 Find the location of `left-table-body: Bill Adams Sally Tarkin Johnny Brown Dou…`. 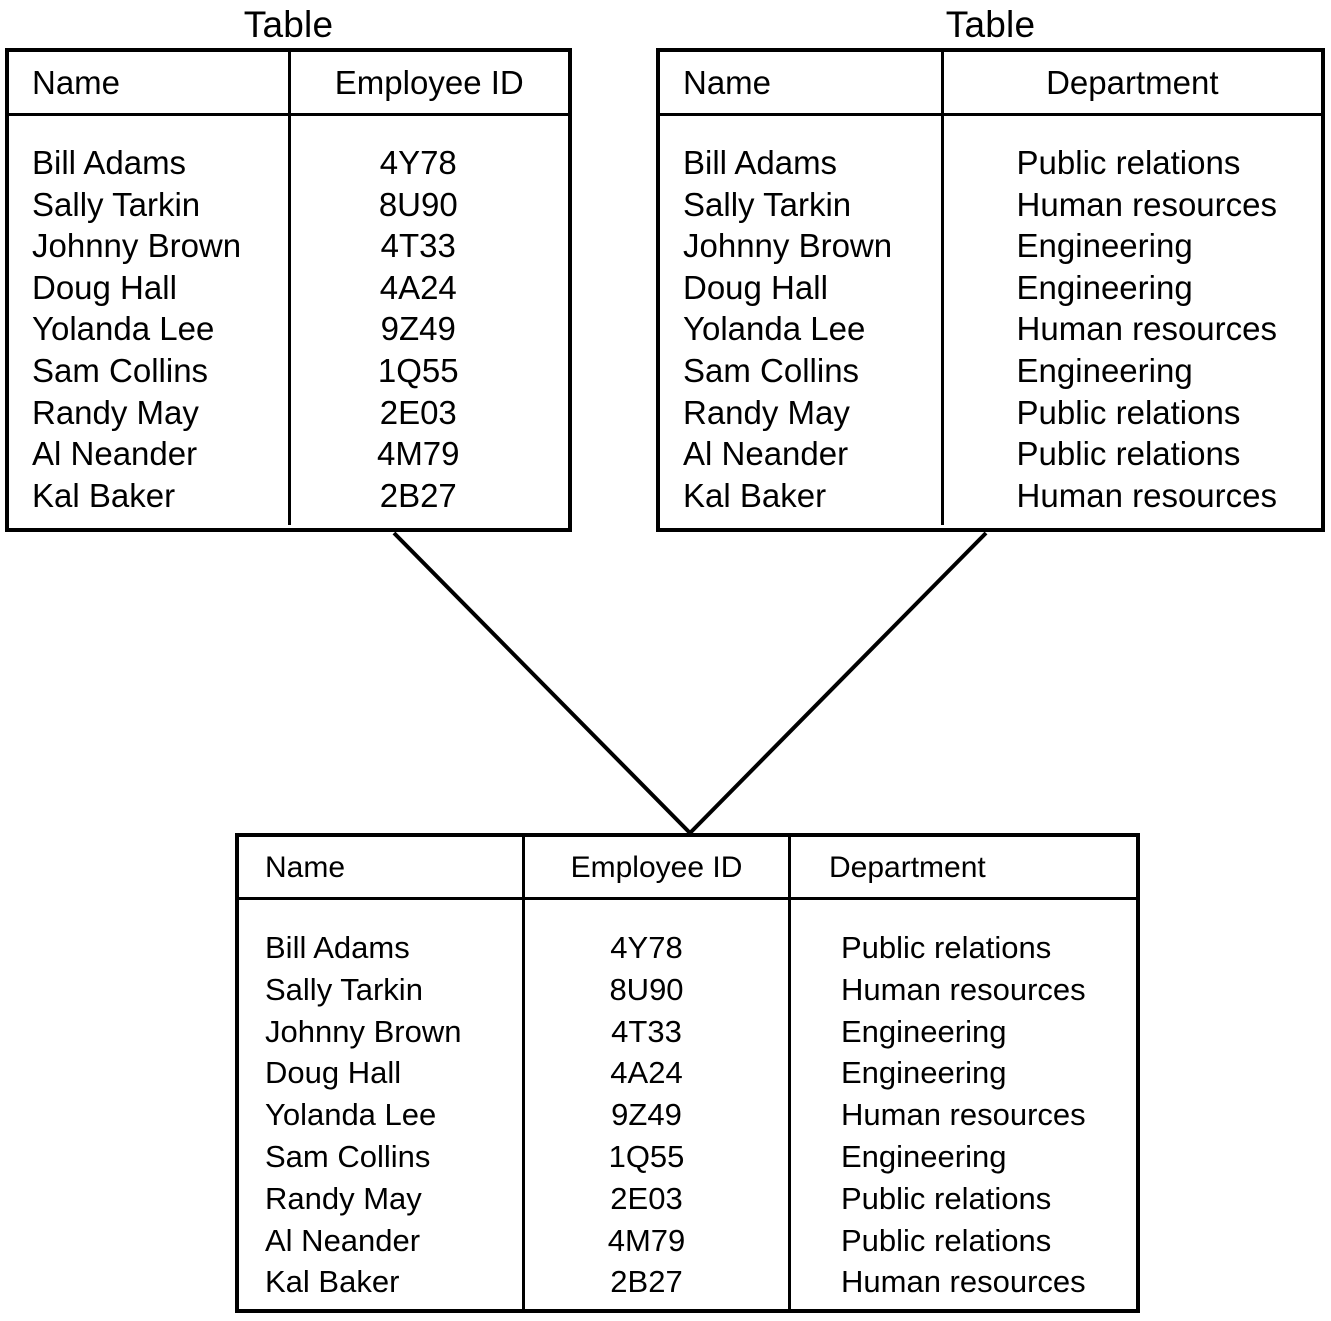

left-table-body: Bill Adams Sally Tarkin Johnny Brown Dou… is located at coordinates (288, 320).